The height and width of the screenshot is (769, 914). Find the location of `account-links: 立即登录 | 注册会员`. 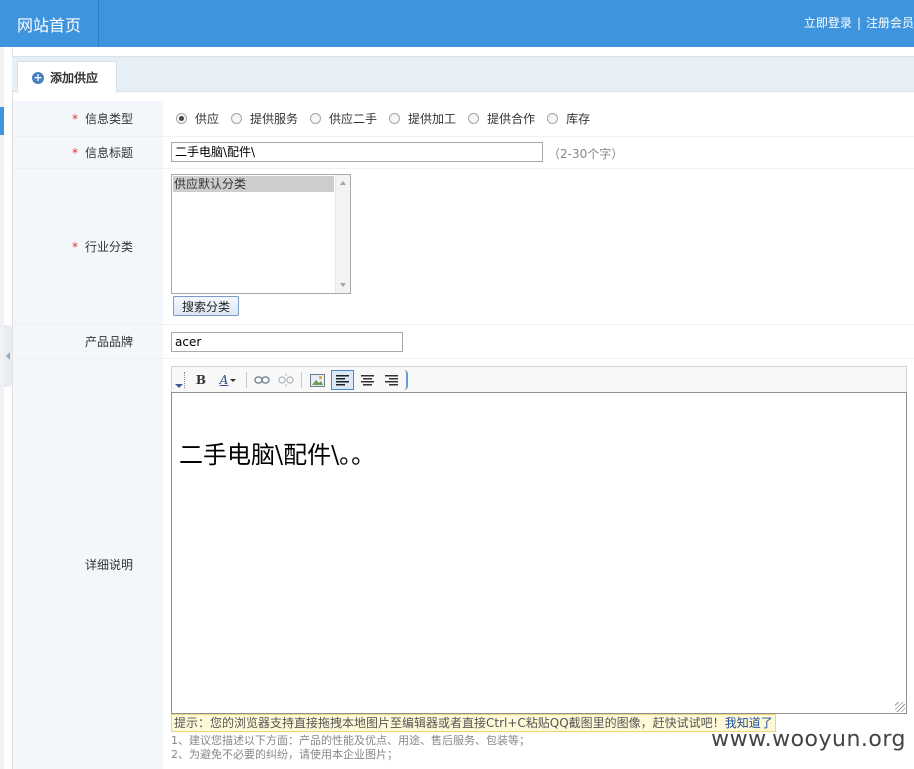

account-links: 立即登录 | 注册会员 is located at coordinates (859, 22).